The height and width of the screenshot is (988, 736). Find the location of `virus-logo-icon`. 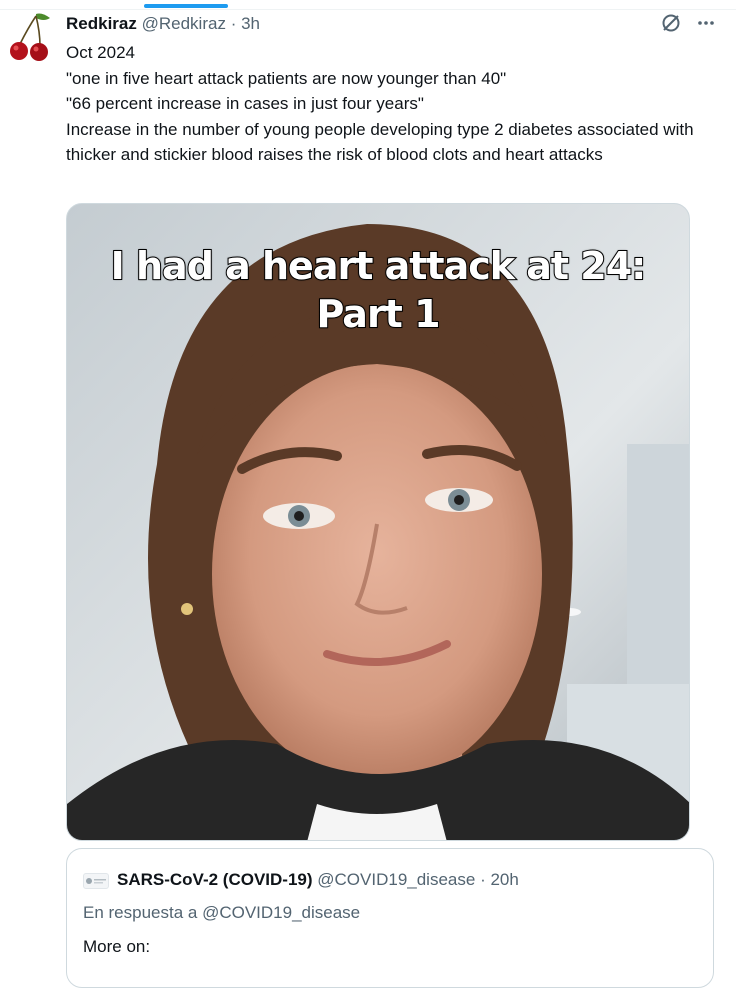

virus-logo-icon is located at coordinates (96, 881).